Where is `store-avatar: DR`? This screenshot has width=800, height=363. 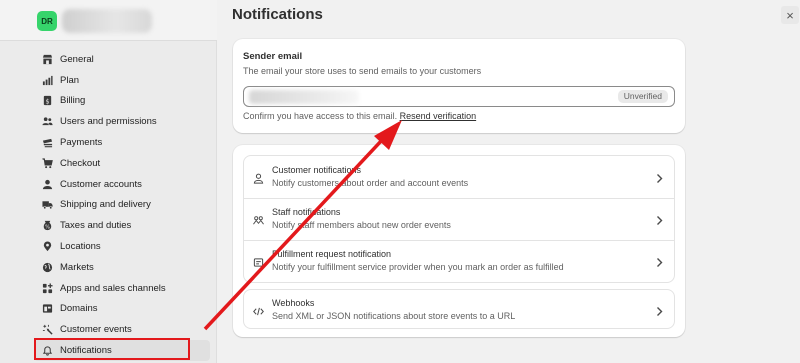
store-avatar: DR is located at coordinates (47, 21).